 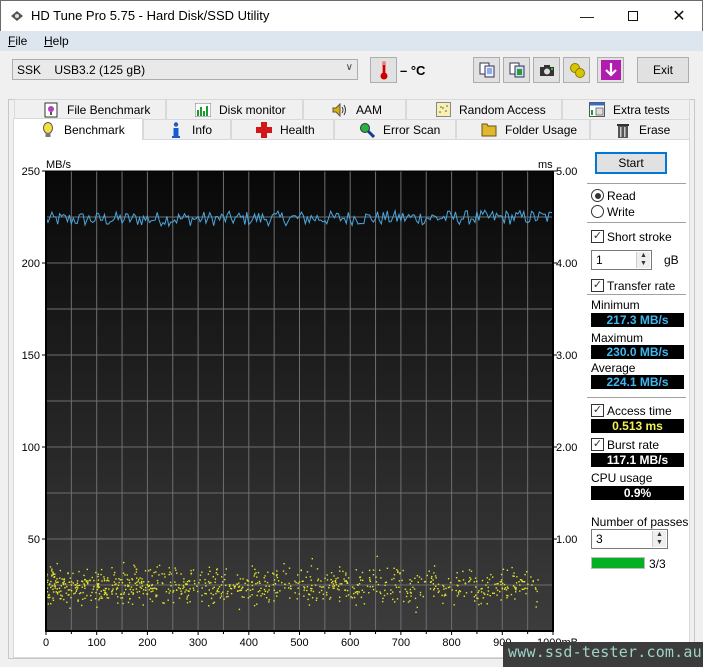 What do you see at coordinates (297, 129) in the screenshot?
I see `tab-label: Health` at bounding box center [297, 129].